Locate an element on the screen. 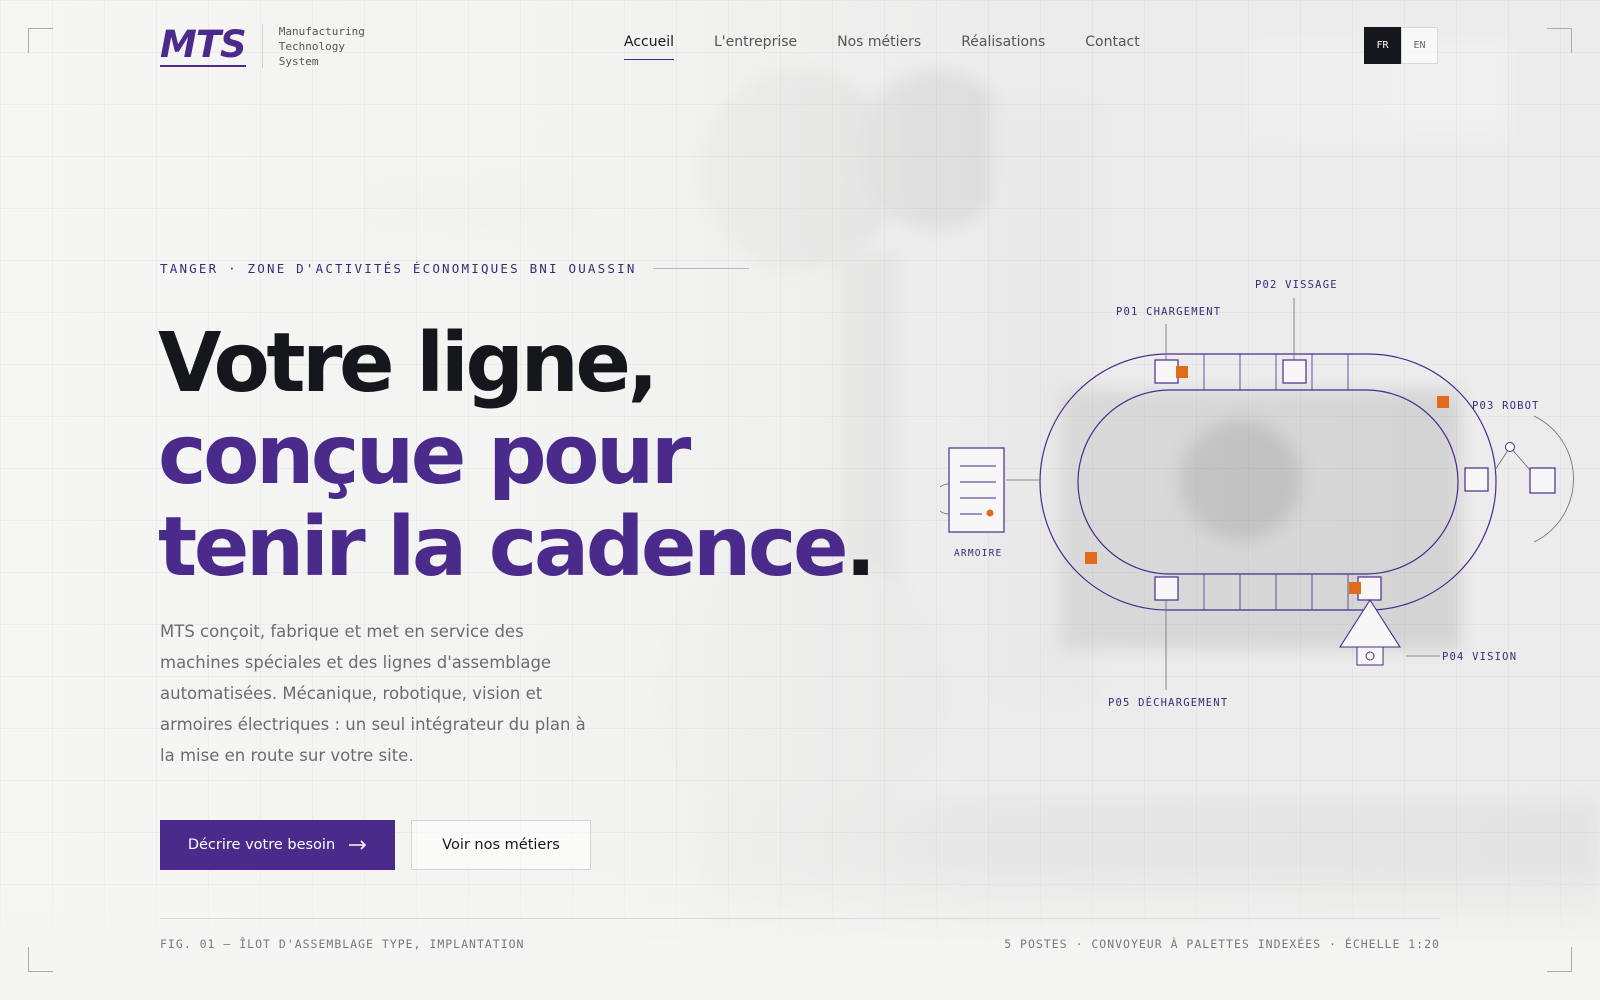  label-p05: P05 DÉCHARGEMENT is located at coordinates (1168, 702).